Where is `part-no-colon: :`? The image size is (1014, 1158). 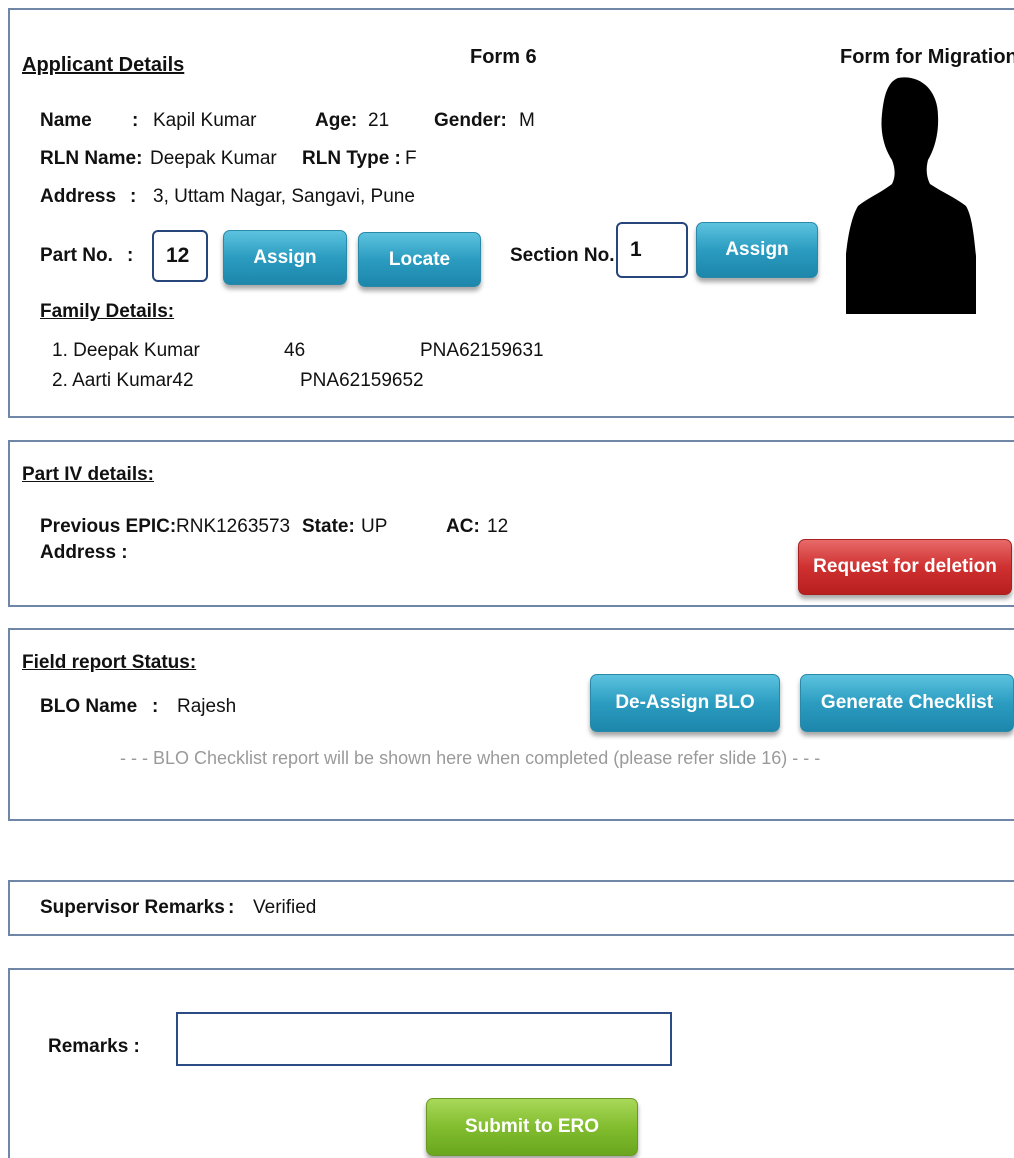
part-no-colon: : is located at coordinates (130, 255).